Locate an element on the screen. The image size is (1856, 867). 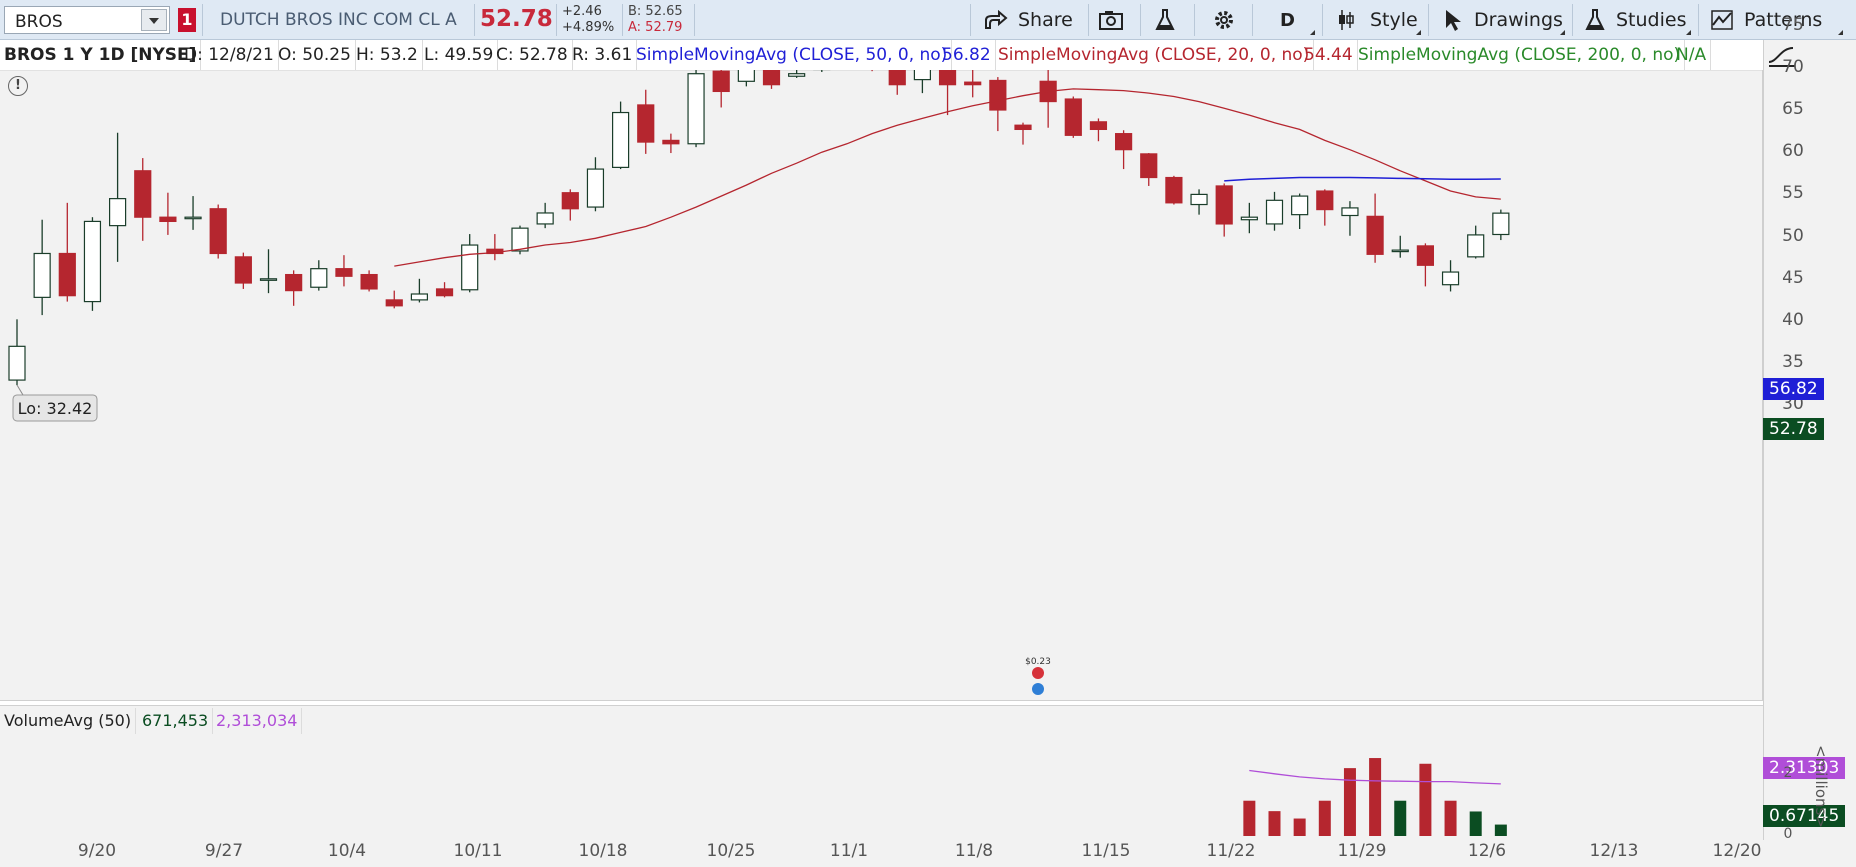
style-button: Style is located at coordinates (1377, 20).